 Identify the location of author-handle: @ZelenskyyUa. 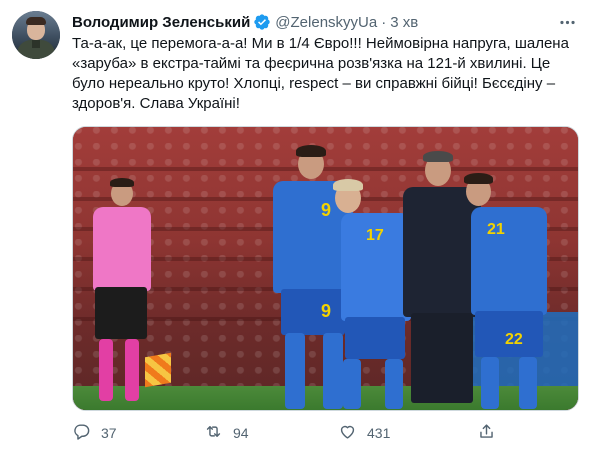
(326, 22).